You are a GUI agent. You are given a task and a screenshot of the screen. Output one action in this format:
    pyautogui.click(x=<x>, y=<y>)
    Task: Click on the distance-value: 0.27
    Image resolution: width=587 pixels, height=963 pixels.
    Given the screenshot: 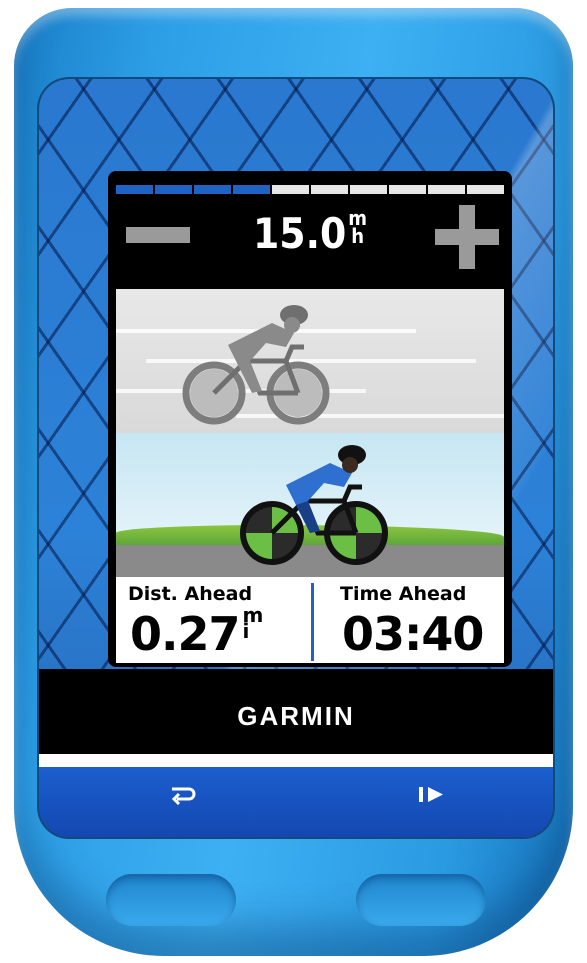 What is the action you would take?
    pyautogui.click(x=185, y=634)
    